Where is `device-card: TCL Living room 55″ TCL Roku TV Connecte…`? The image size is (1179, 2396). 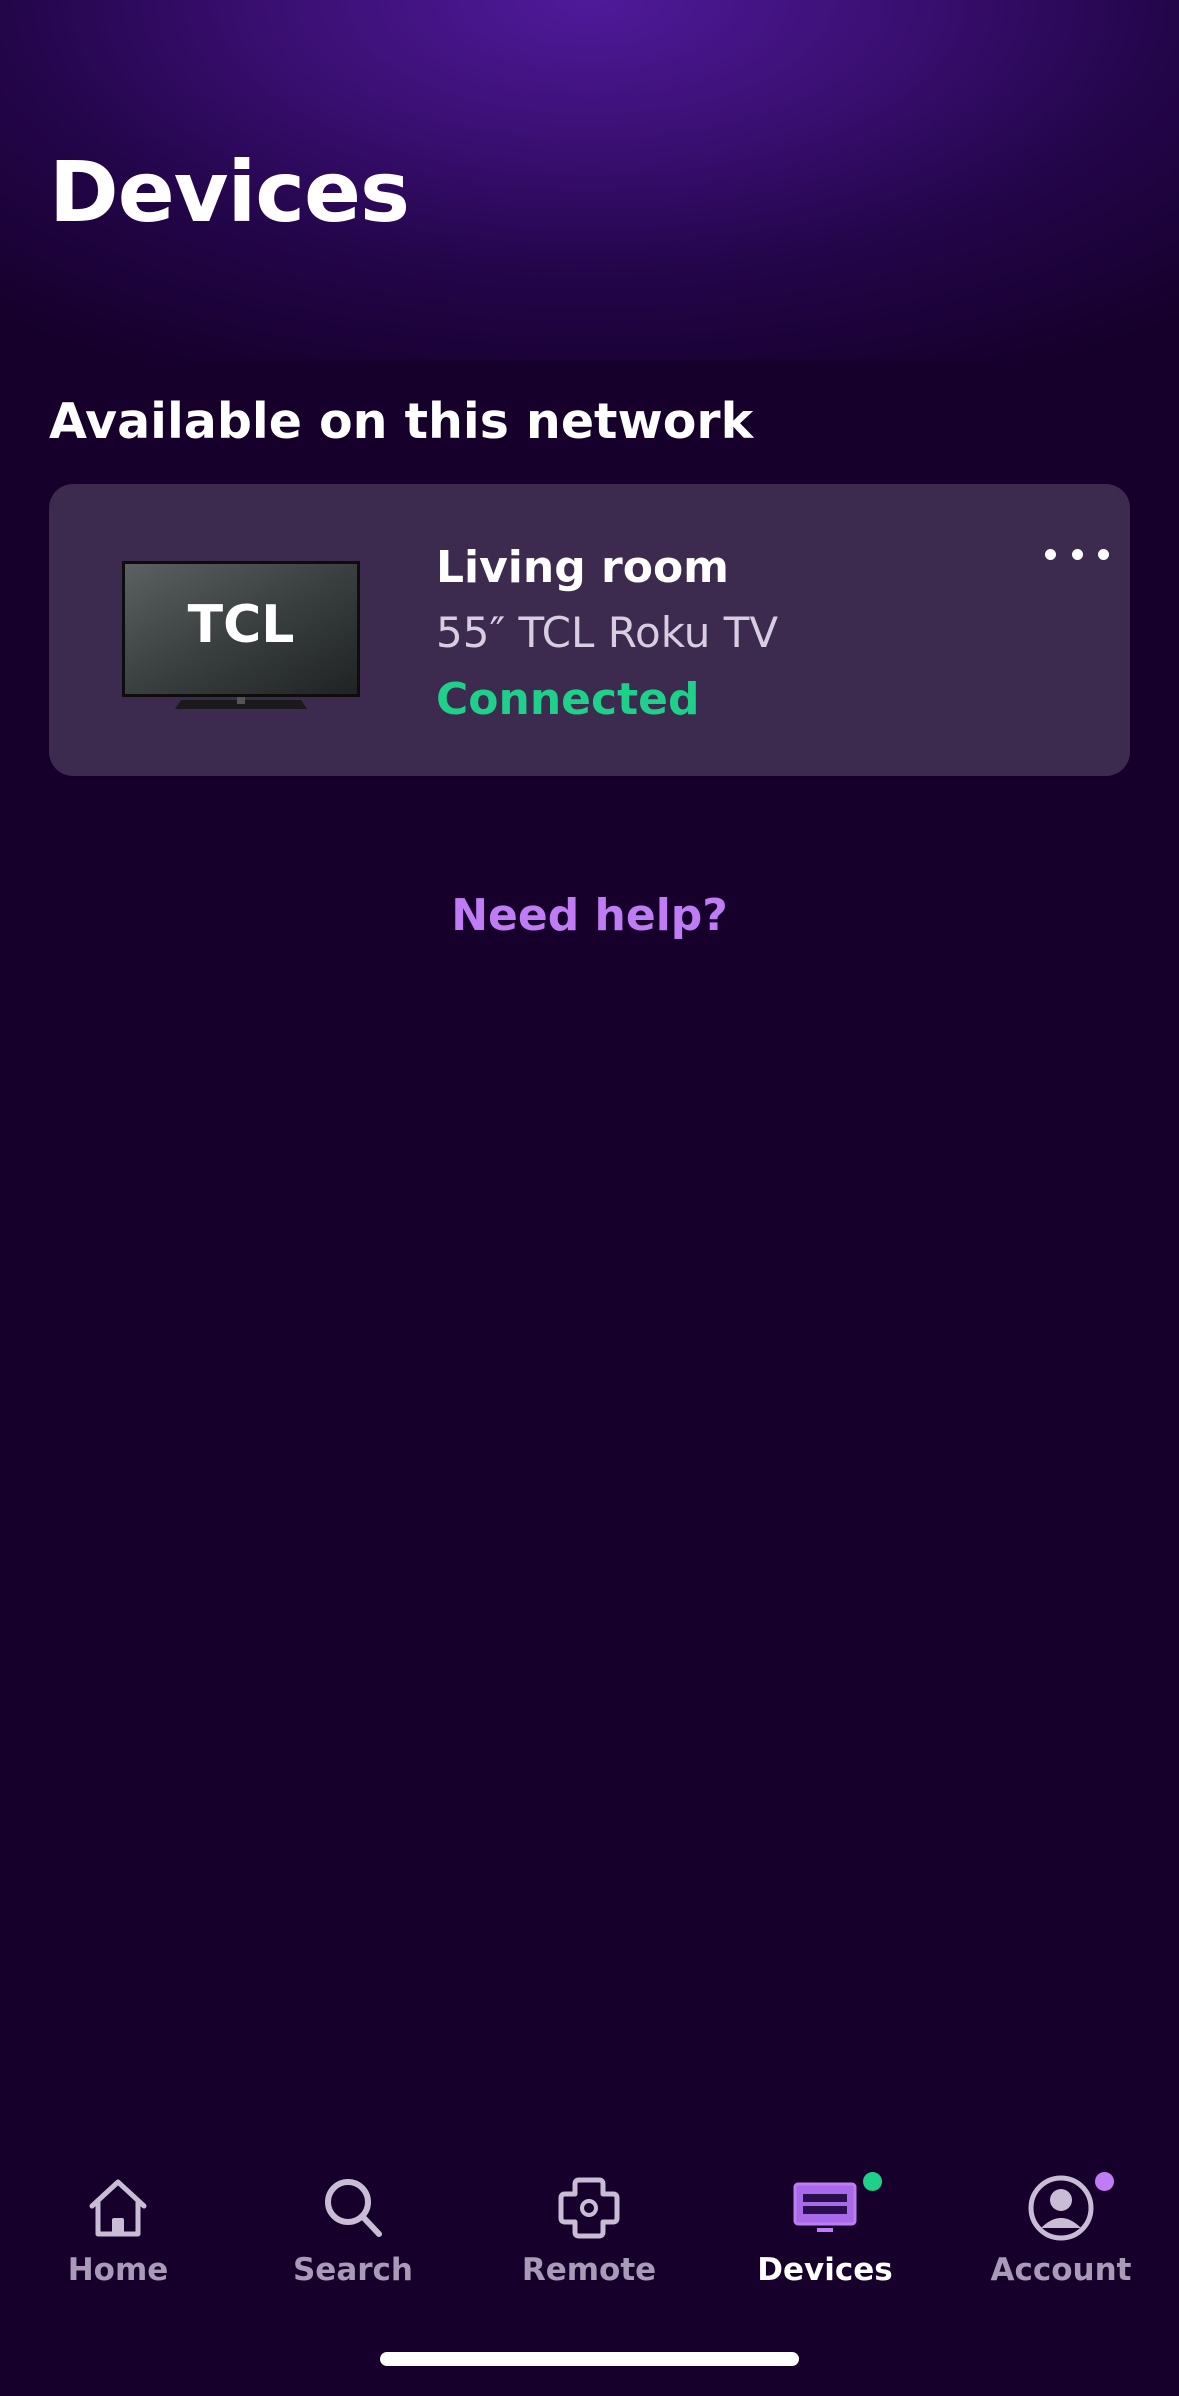
device-card: TCL Living room 55″ TCL Roku TV Connecte… is located at coordinates (589, 630).